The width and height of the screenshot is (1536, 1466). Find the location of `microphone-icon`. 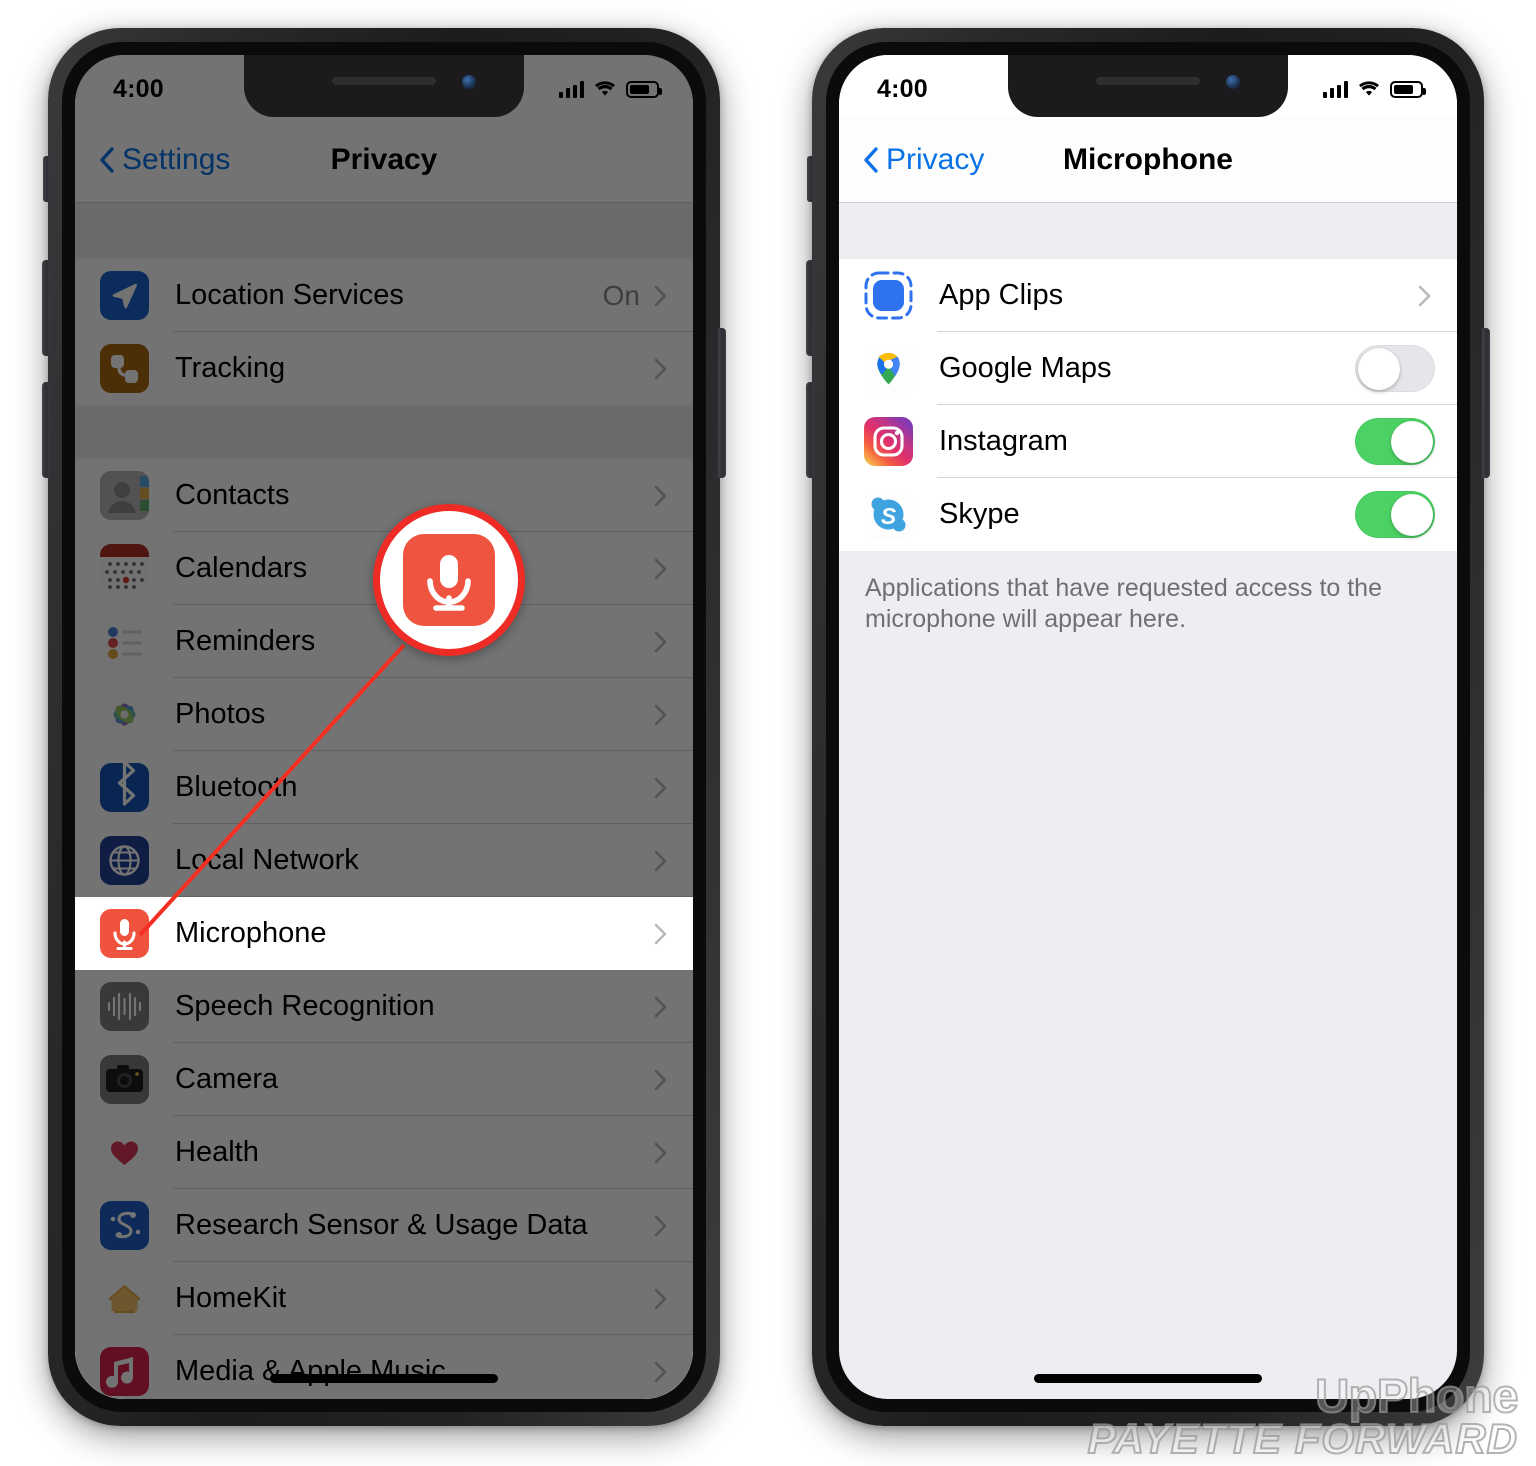

microphone-icon is located at coordinates (449, 580).